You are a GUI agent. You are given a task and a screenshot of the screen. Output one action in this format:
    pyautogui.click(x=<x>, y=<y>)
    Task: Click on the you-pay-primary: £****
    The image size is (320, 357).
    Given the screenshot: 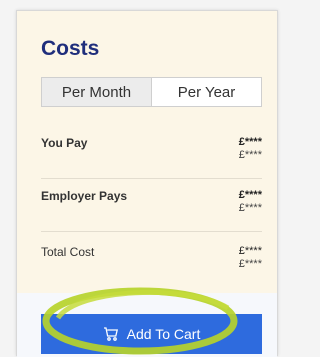 What is the action you would take?
    pyautogui.click(x=250, y=142)
    